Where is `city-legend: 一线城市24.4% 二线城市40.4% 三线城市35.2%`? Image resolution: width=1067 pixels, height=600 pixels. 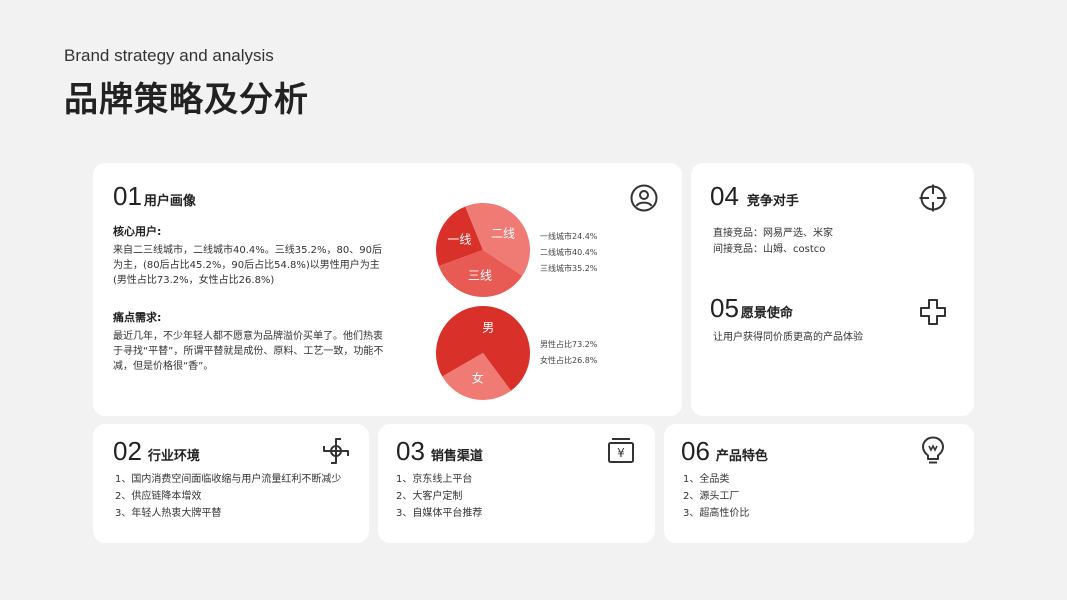
city-legend: 一线城市24.4% 二线城市40.4% 三线城市35.2% is located at coordinates (568, 253).